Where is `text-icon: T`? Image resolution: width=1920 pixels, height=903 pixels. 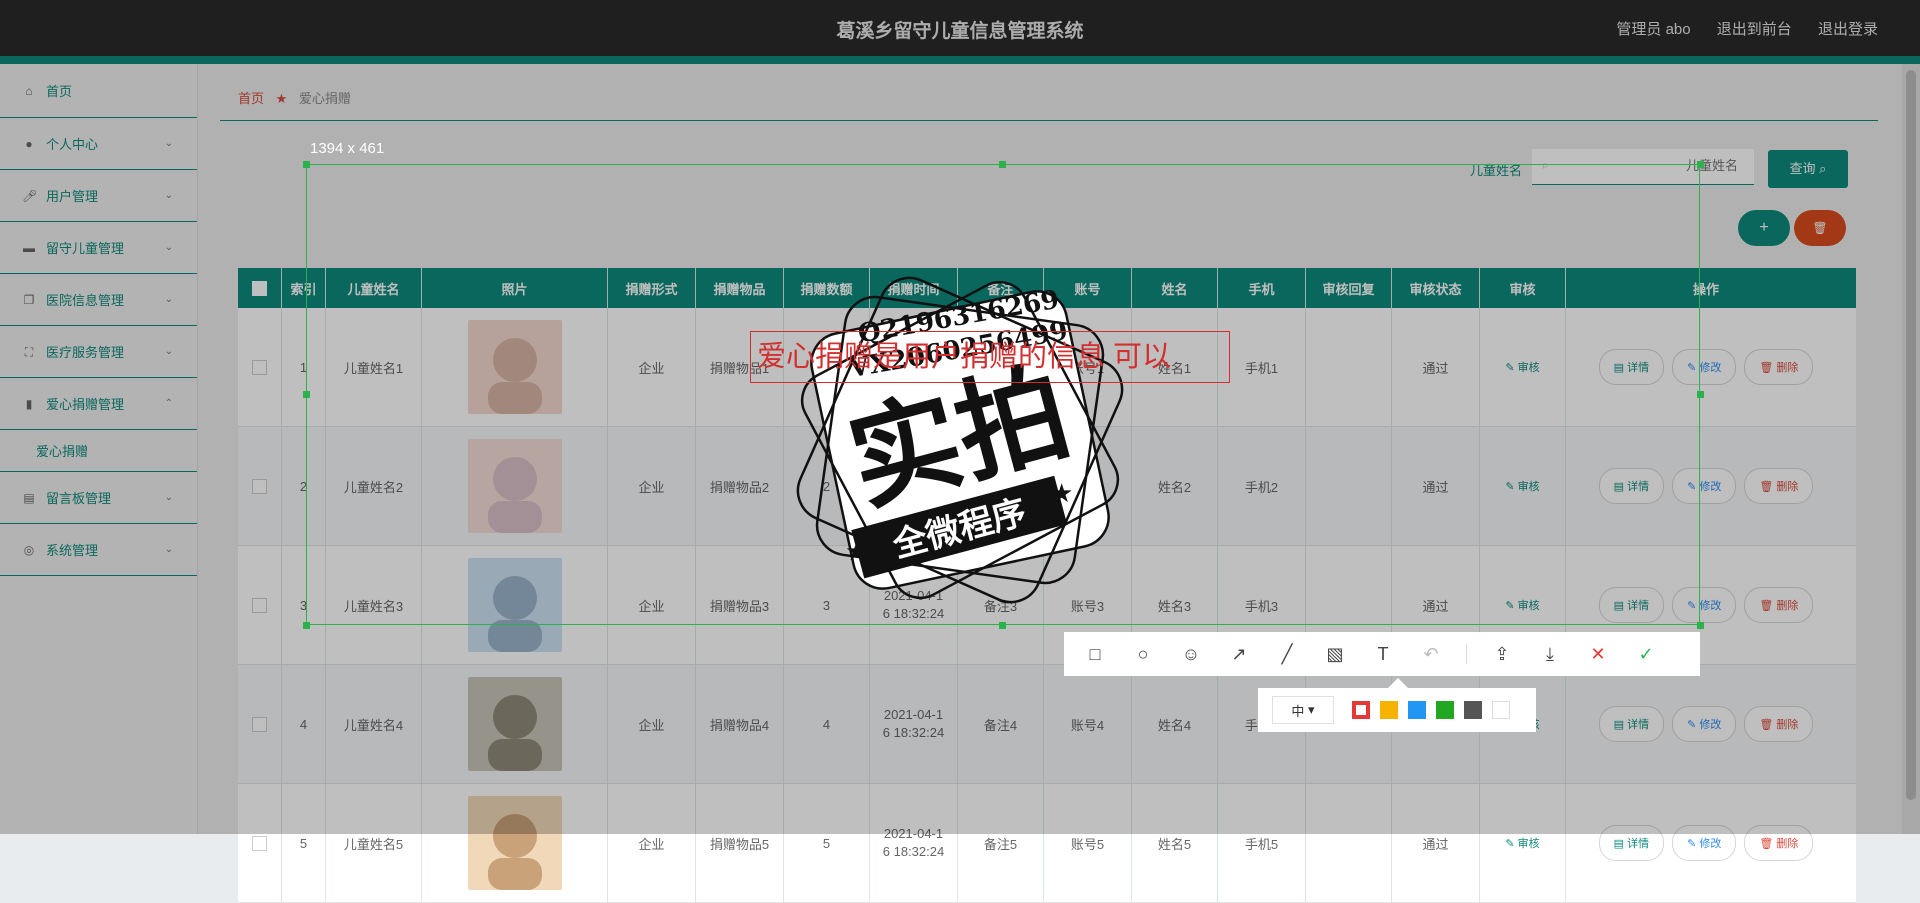
text-icon: T is located at coordinates (1383, 654).